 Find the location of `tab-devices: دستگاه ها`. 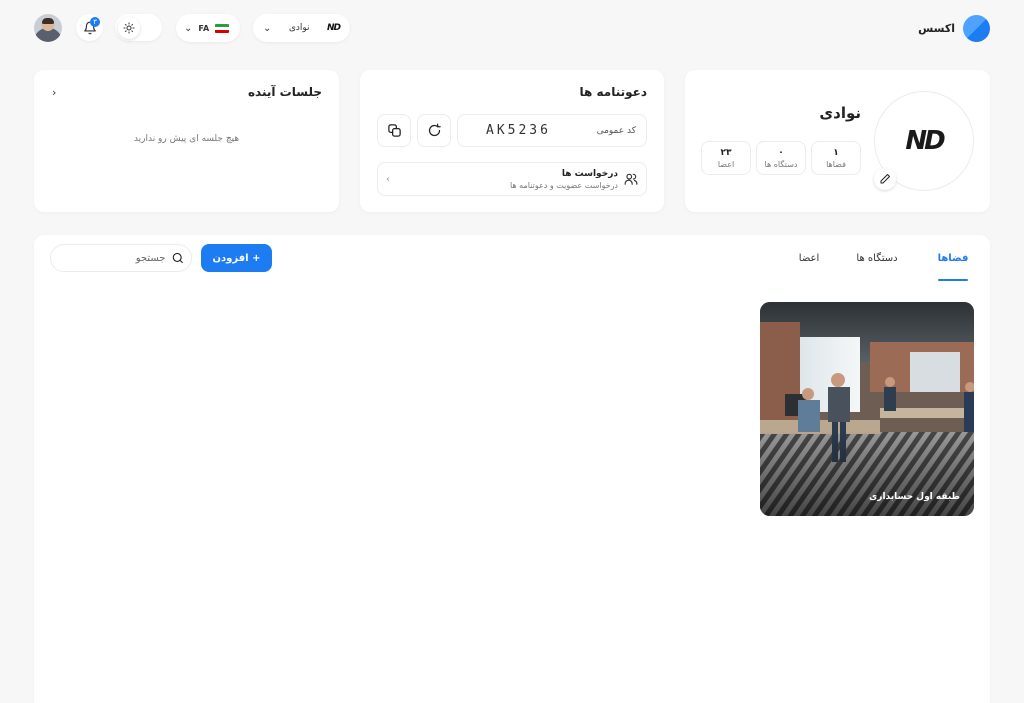

tab-devices: دستگاه ها is located at coordinates (877, 258).